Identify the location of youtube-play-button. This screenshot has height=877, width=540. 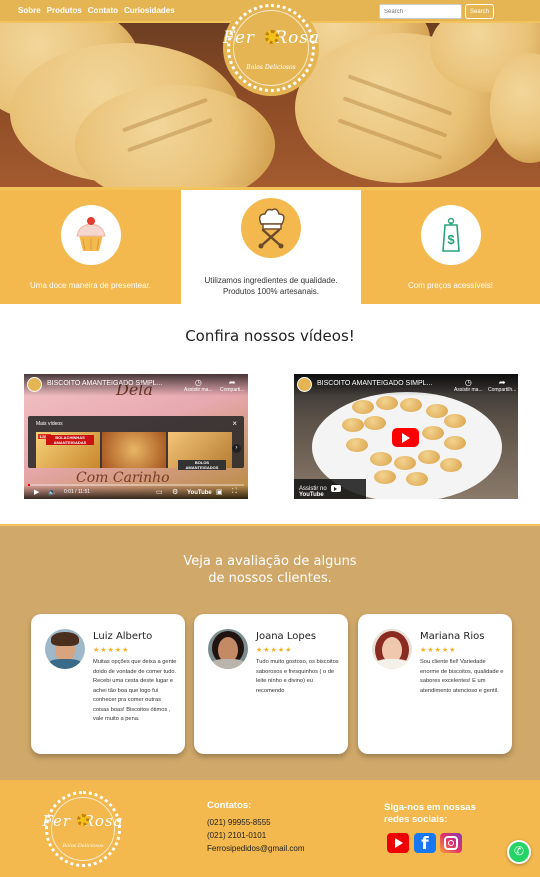
(405, 437).